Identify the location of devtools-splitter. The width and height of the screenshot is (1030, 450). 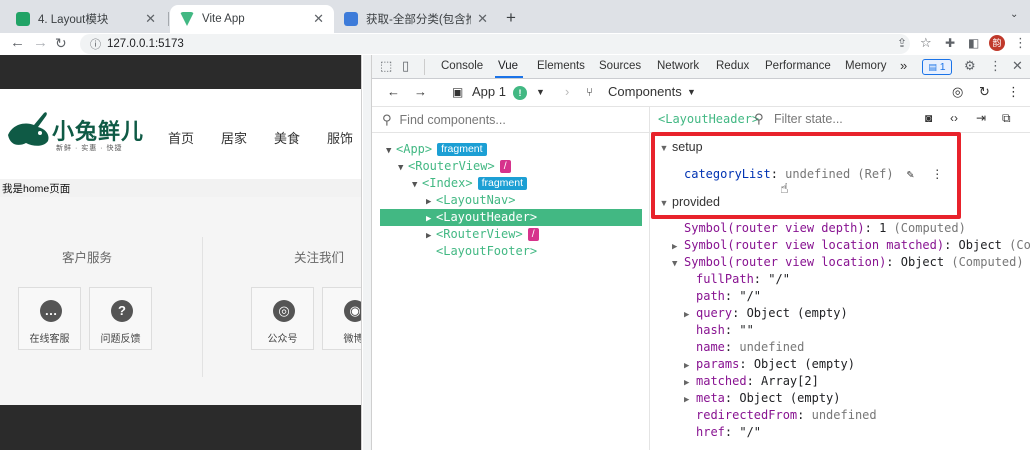
(367, 252).